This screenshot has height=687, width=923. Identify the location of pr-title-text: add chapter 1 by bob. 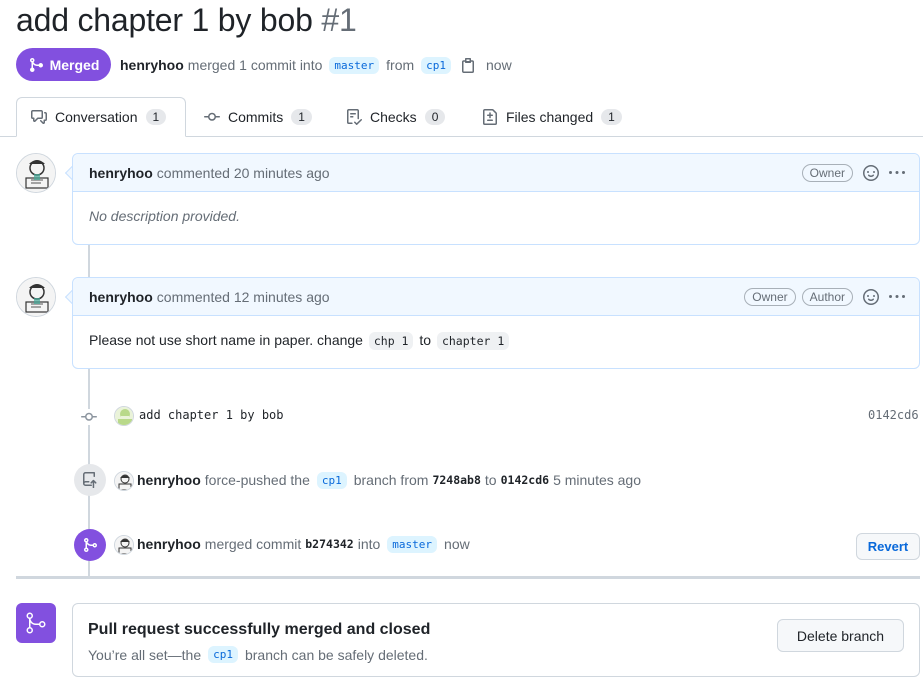
(164, 20).